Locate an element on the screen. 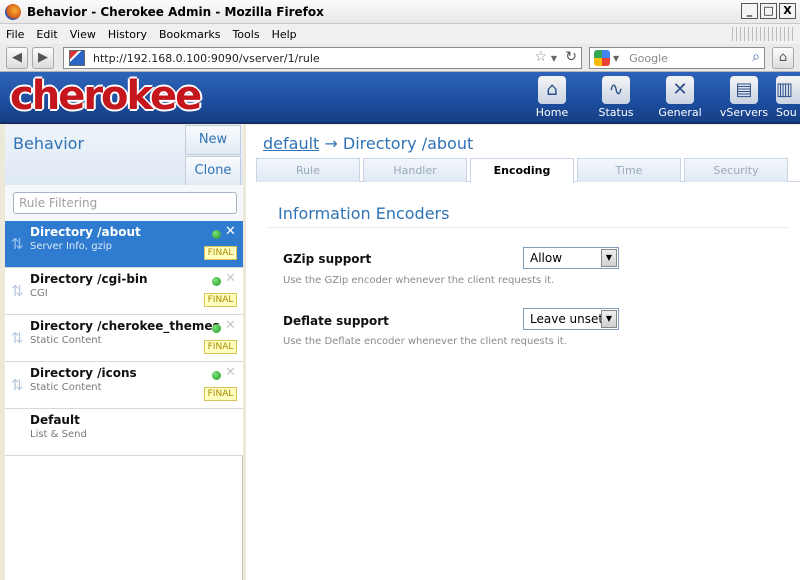  home-button: ⌂ is located at coordinates (783, 58).